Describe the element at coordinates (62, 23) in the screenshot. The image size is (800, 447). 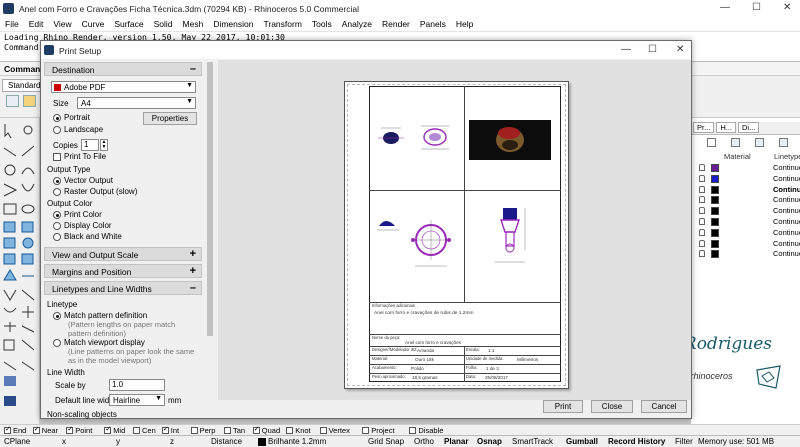
I see `menu-view: View` at that location.